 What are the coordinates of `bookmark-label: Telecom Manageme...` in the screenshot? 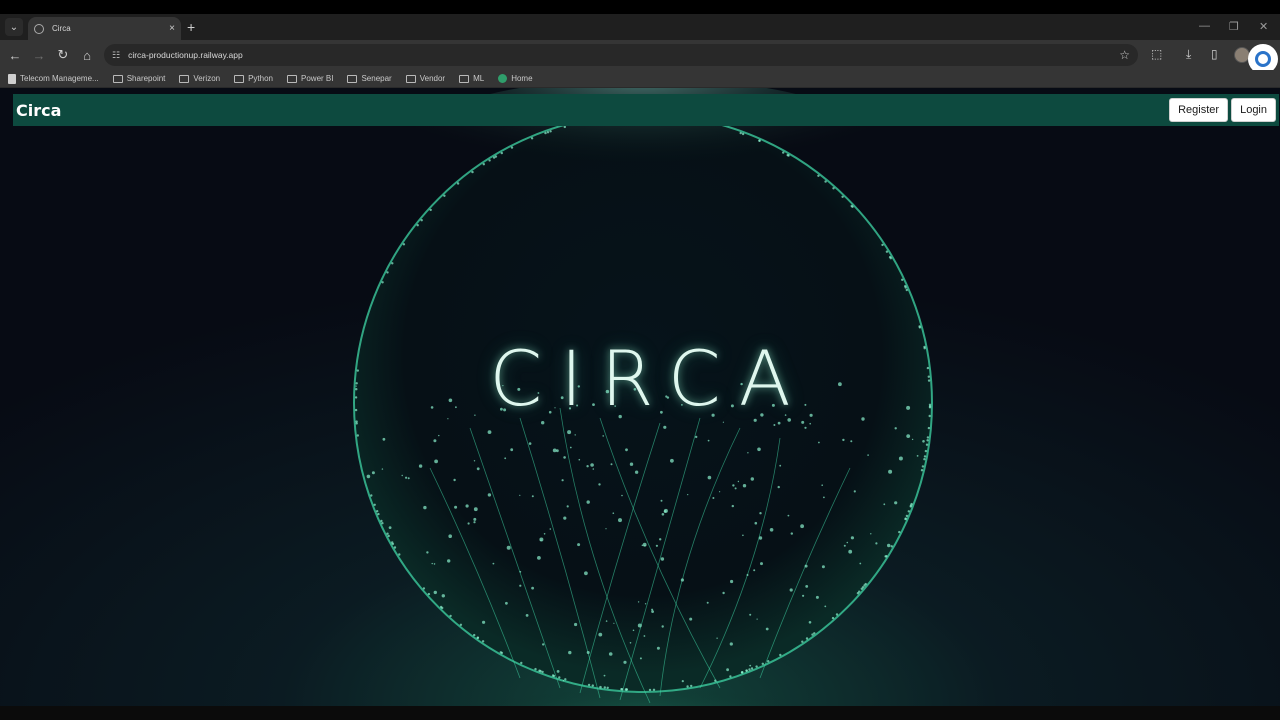 It's located at (59, 78).